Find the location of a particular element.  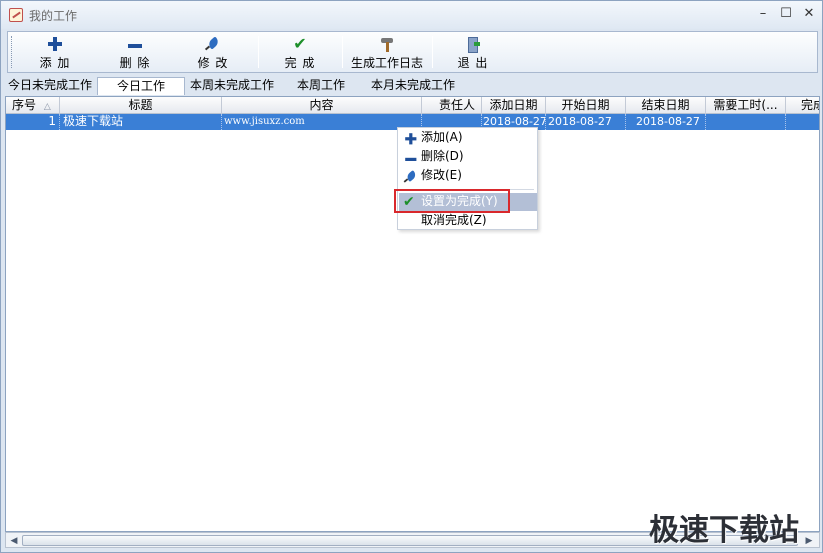

add-button: 添 加 is located at coordinates (55, 52).